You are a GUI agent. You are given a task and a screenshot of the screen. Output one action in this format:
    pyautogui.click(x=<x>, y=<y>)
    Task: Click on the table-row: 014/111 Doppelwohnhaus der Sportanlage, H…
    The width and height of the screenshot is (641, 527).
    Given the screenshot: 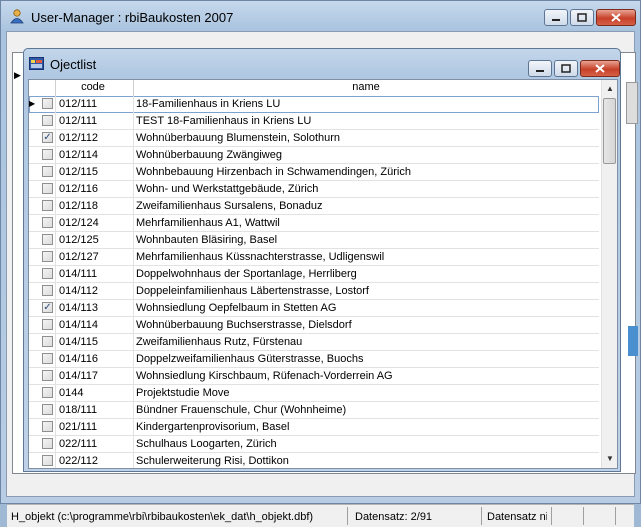 What is the action you would take?
    pyautogui.click(x=314, y=274)
    